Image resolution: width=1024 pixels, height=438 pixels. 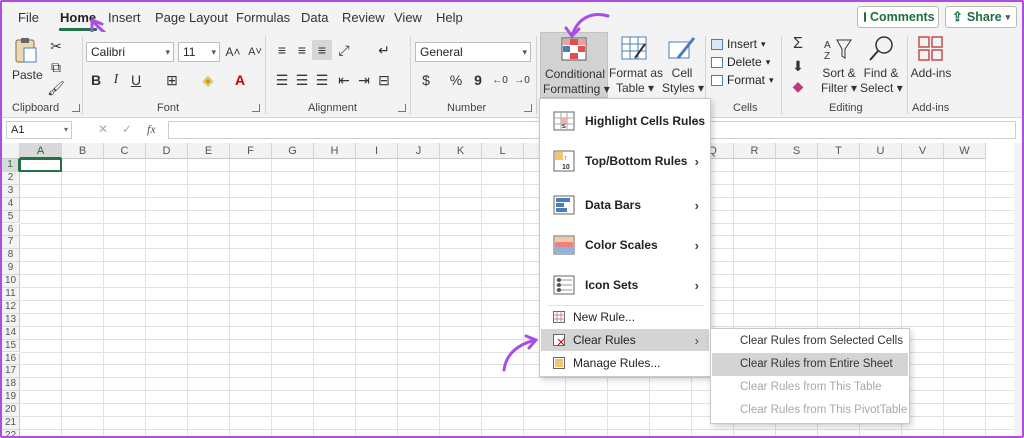 What do you see at coordinates (282, 50) in the screenshot?
I see `align-top-icon: ≡` at bounding box center [282, 50].